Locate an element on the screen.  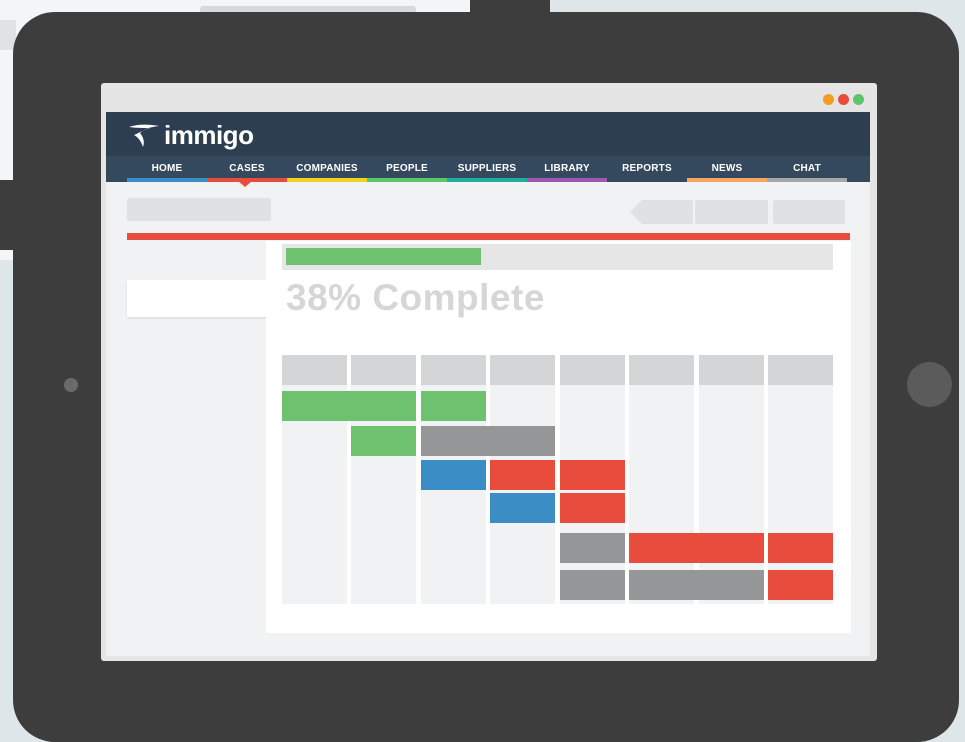
back-button is located at coordinates (661, 212).